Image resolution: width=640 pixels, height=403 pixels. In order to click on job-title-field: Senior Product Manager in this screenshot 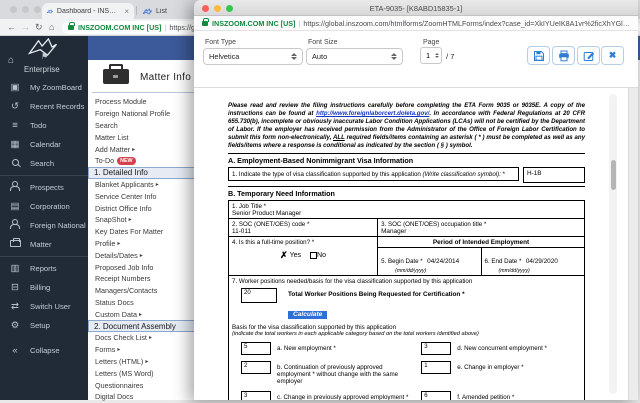, I will do `click(406, 213)`.